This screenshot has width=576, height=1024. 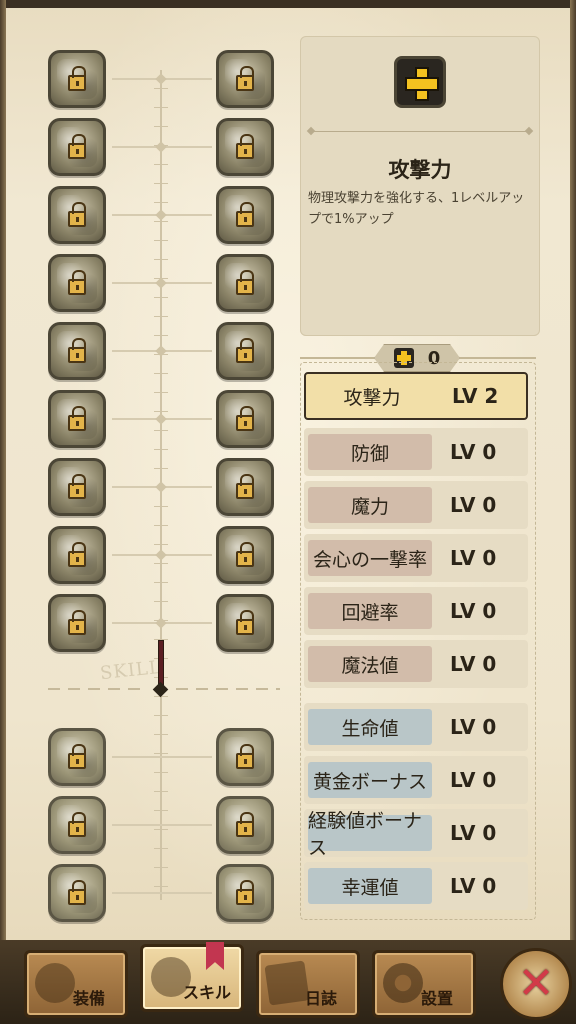 I want to click on frame-top, so click(x=288, y=4).